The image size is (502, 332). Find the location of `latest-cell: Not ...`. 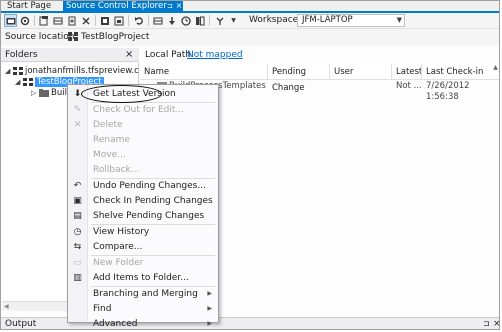

latest-cell: Not ... is located at coordinates (409, 86).